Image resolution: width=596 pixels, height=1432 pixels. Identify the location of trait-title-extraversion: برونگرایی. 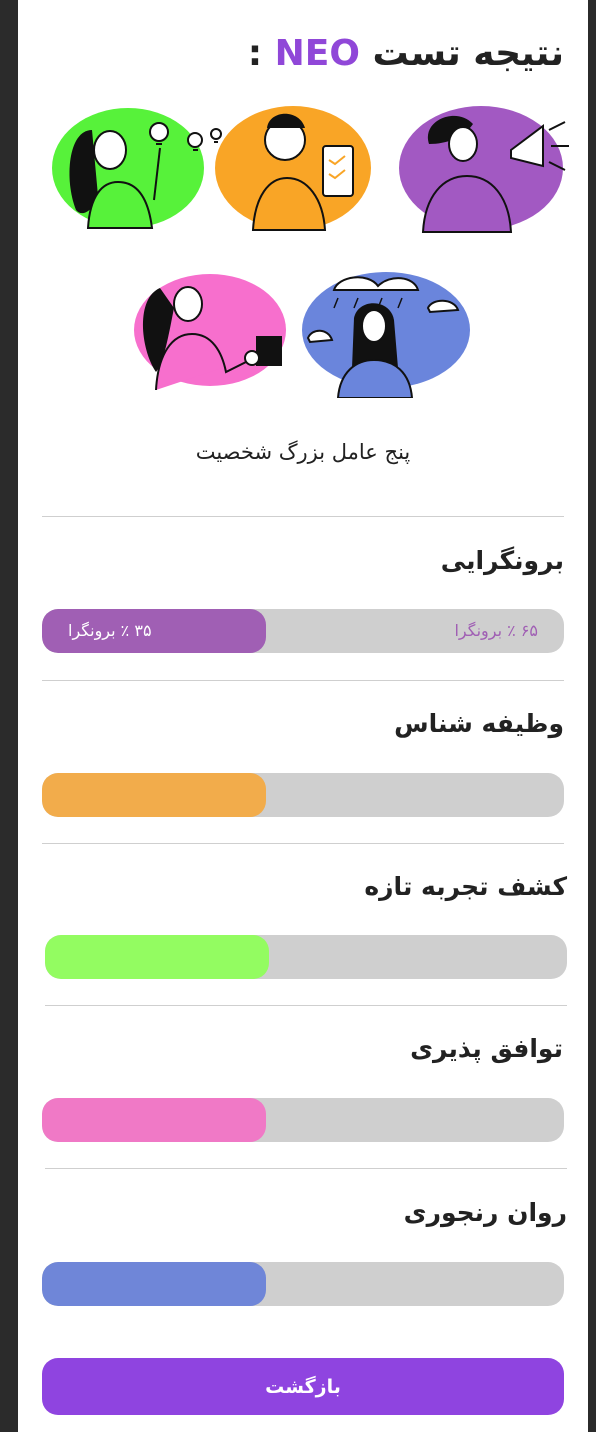
(502, 560).